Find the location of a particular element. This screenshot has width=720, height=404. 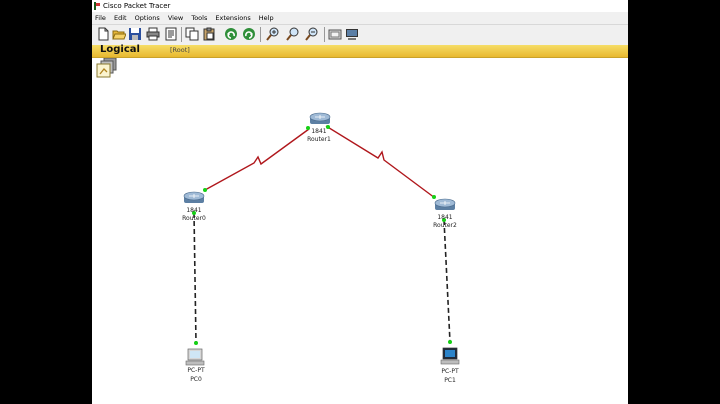

ethernet-link-router2-pc1 is located at coordinates (447, 281).